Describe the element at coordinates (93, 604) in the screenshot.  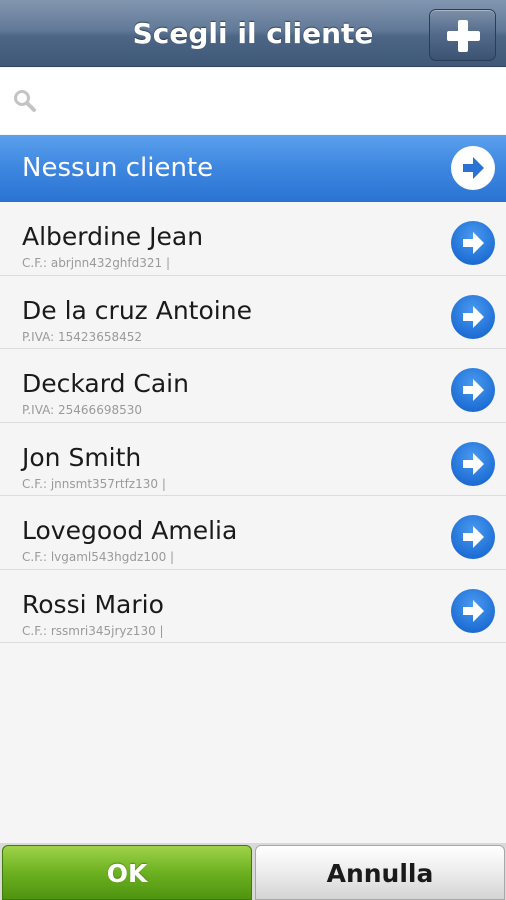
I see `client-name: Rossi Mario` at that location.